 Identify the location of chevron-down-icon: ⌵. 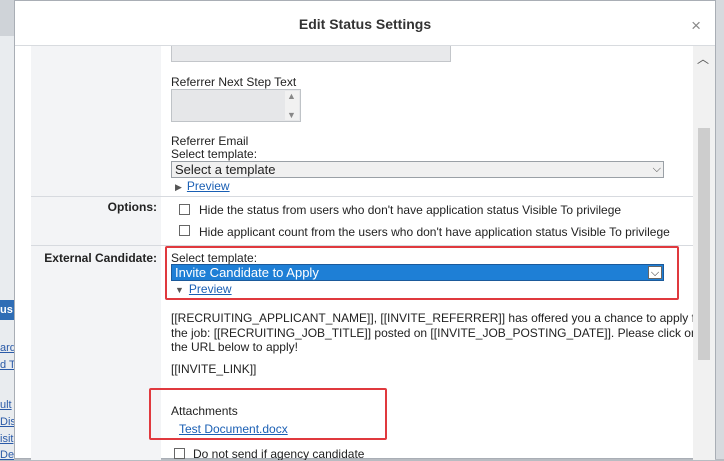
(656, 169).